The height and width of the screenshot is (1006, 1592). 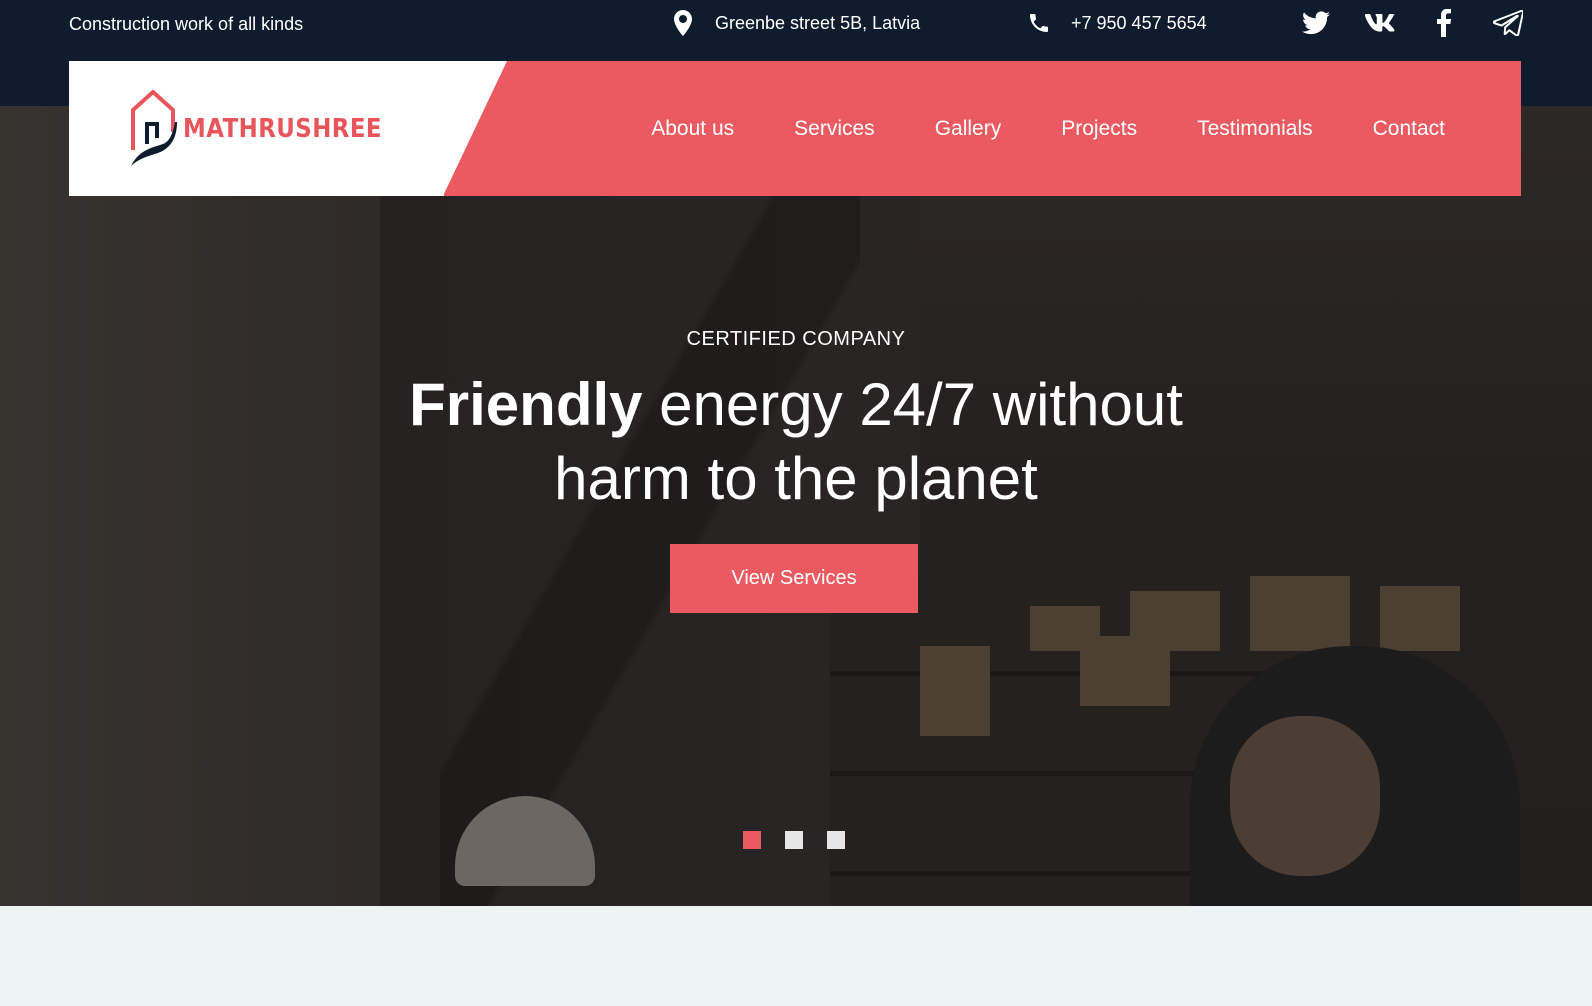 I want to click on phone-icon, so click(x=1039, y=23).